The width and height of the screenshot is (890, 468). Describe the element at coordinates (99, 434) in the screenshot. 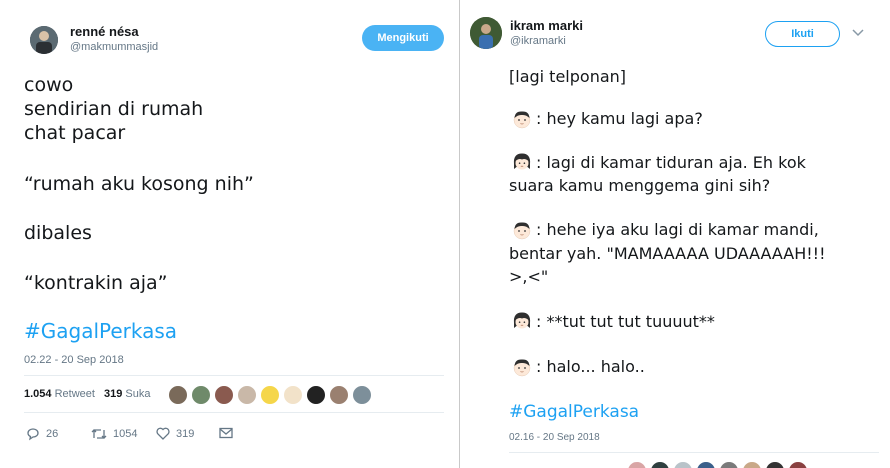

I see `retweet-icon` at that location.